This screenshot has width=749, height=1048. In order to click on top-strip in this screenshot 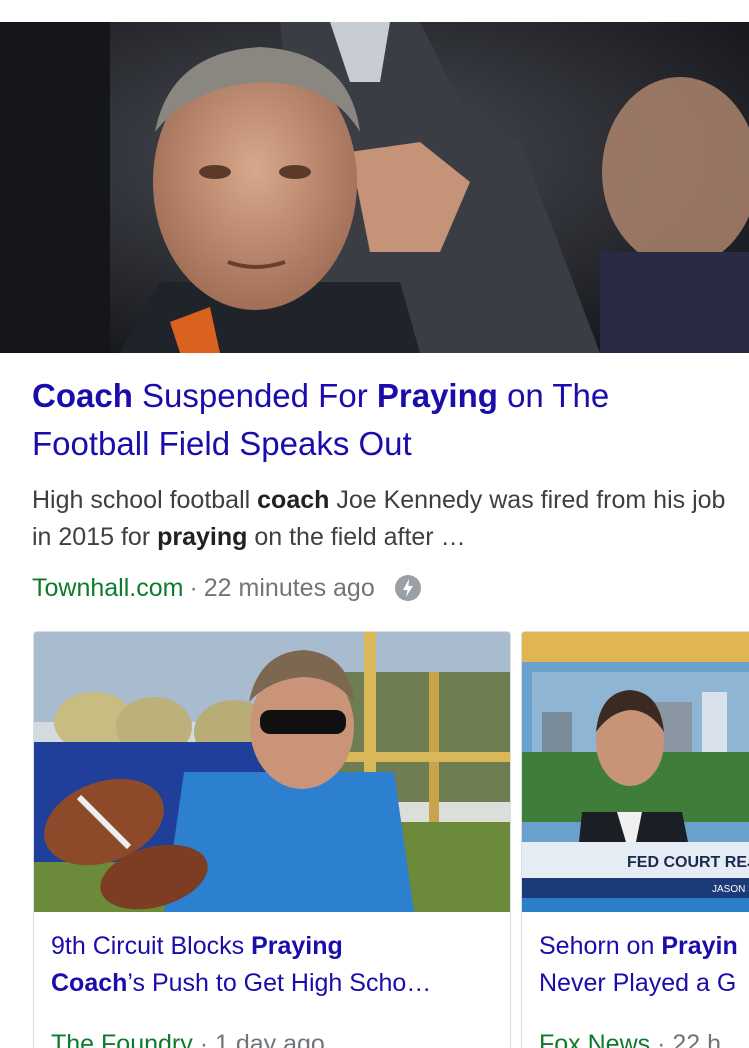, I will do `click(374, 11)`.